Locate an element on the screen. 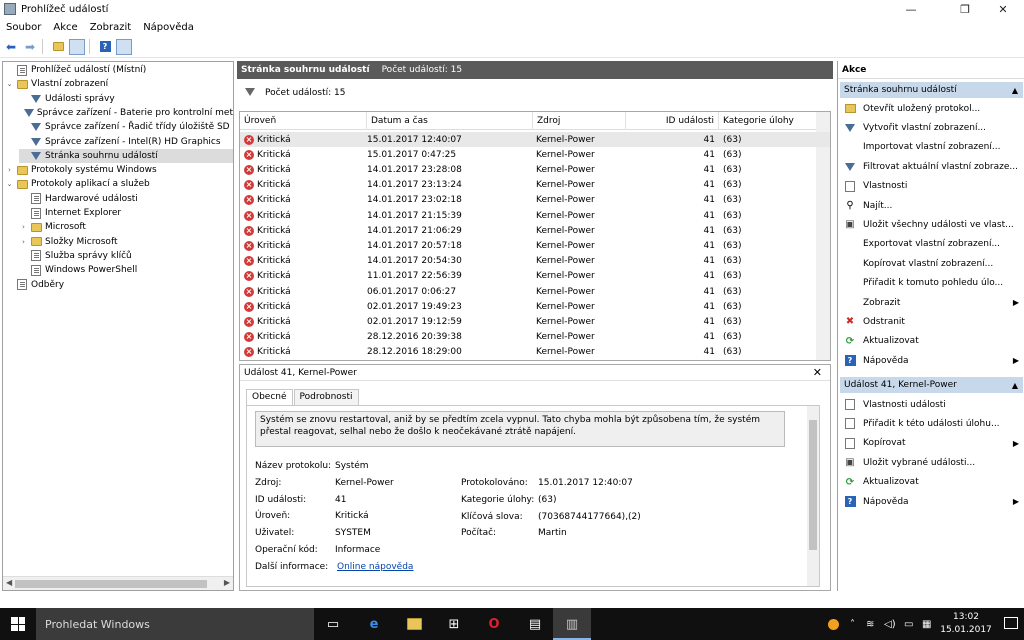  tree-item: Události správy is located at coordinates (126, 99).